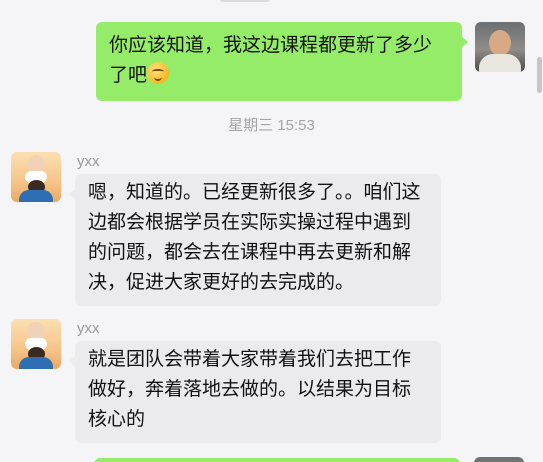 Image resolution: width=543 pixels, height=462 pixels. What do you see at coordinates (277, 460) in the screenshot?
I see `next-outgoing-message-bubble` at bounding box center [277, 460].